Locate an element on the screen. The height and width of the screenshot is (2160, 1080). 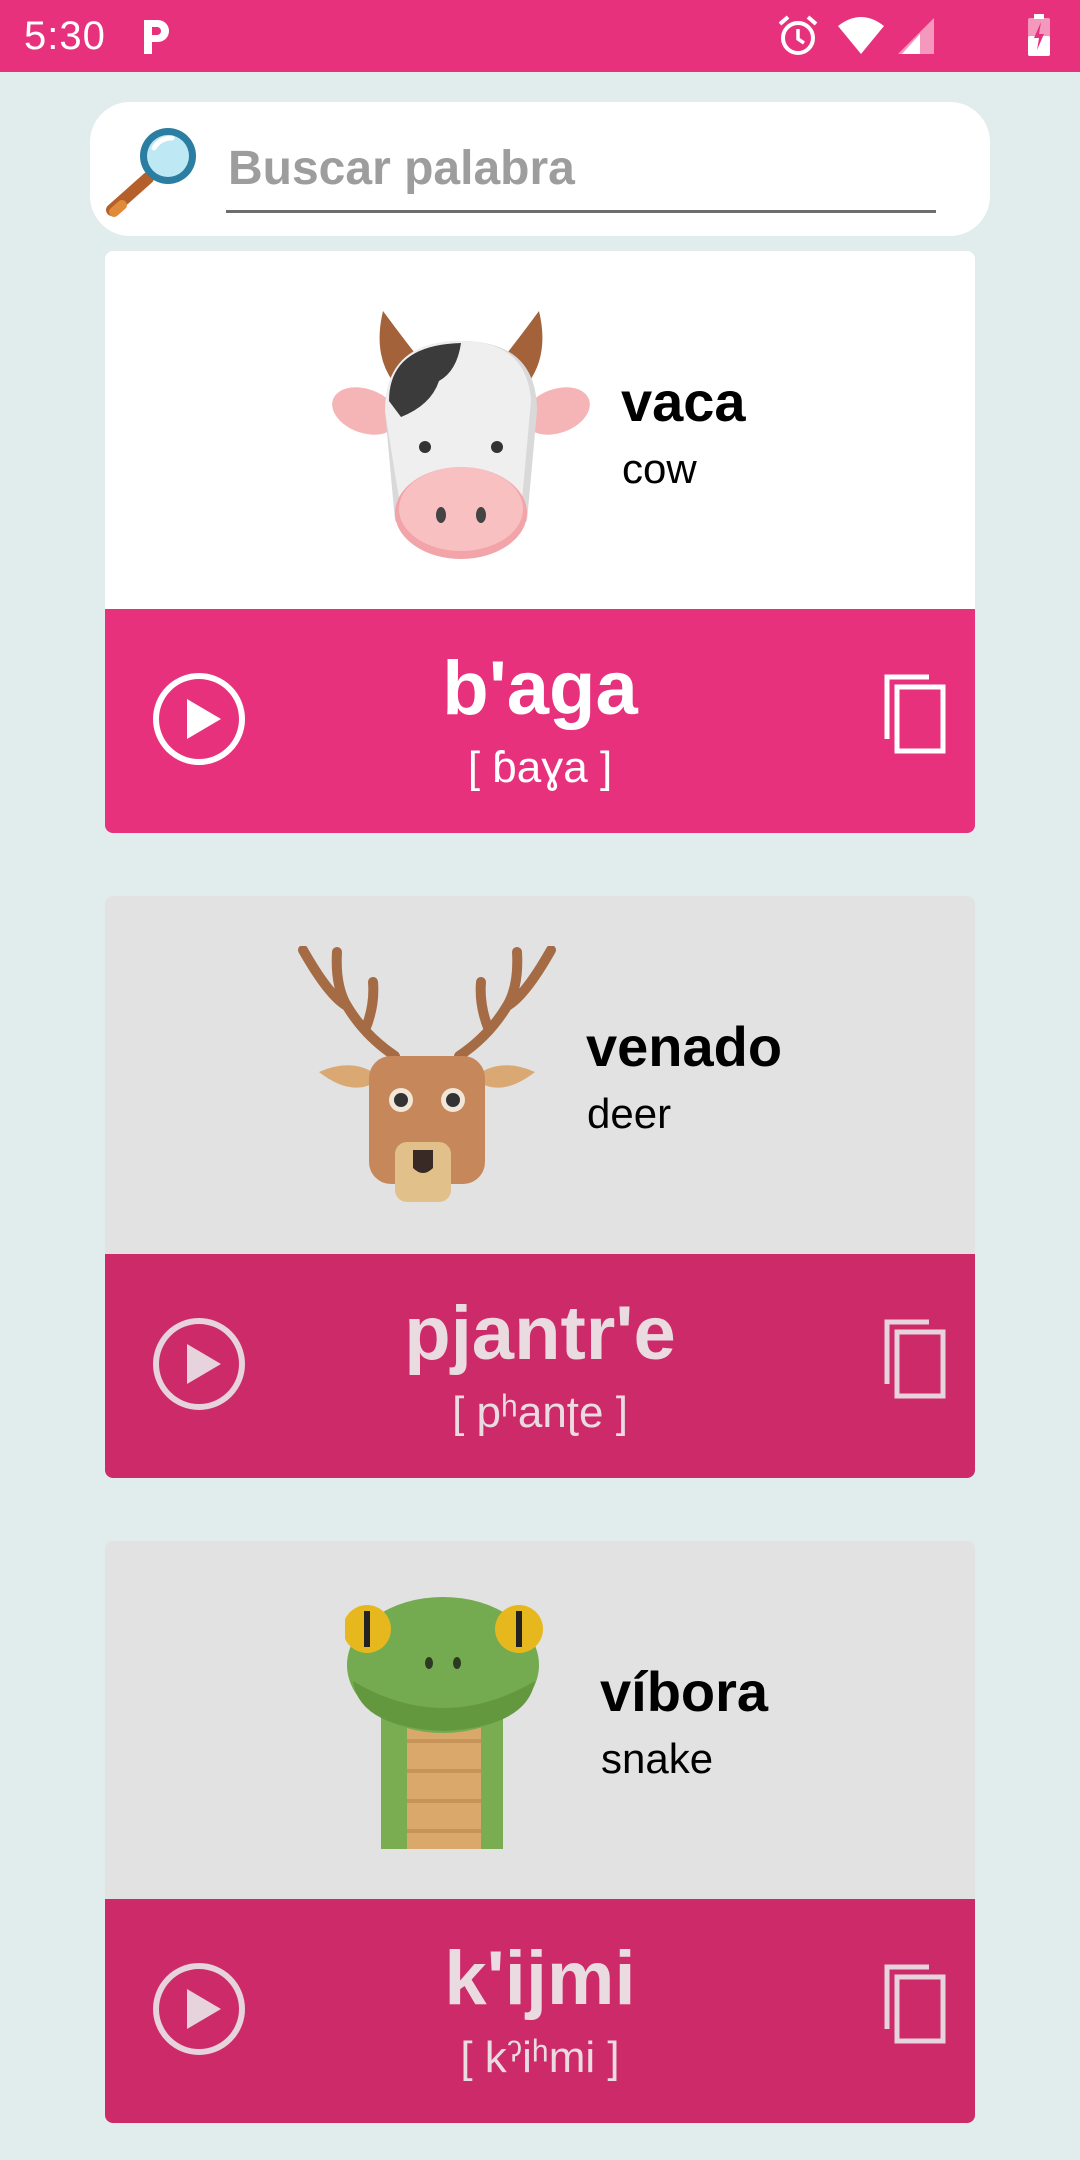
alarm-icon is located at coordinates (798, 35).